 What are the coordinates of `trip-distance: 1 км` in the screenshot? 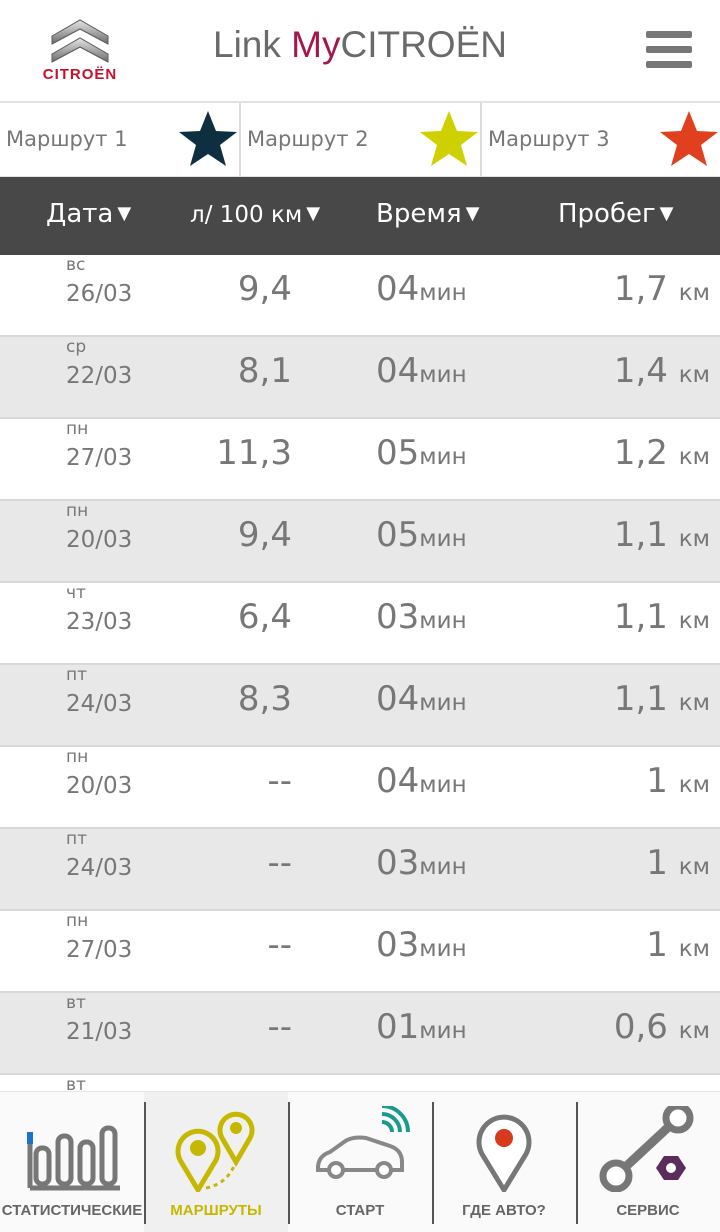 It's located at (678, 863).